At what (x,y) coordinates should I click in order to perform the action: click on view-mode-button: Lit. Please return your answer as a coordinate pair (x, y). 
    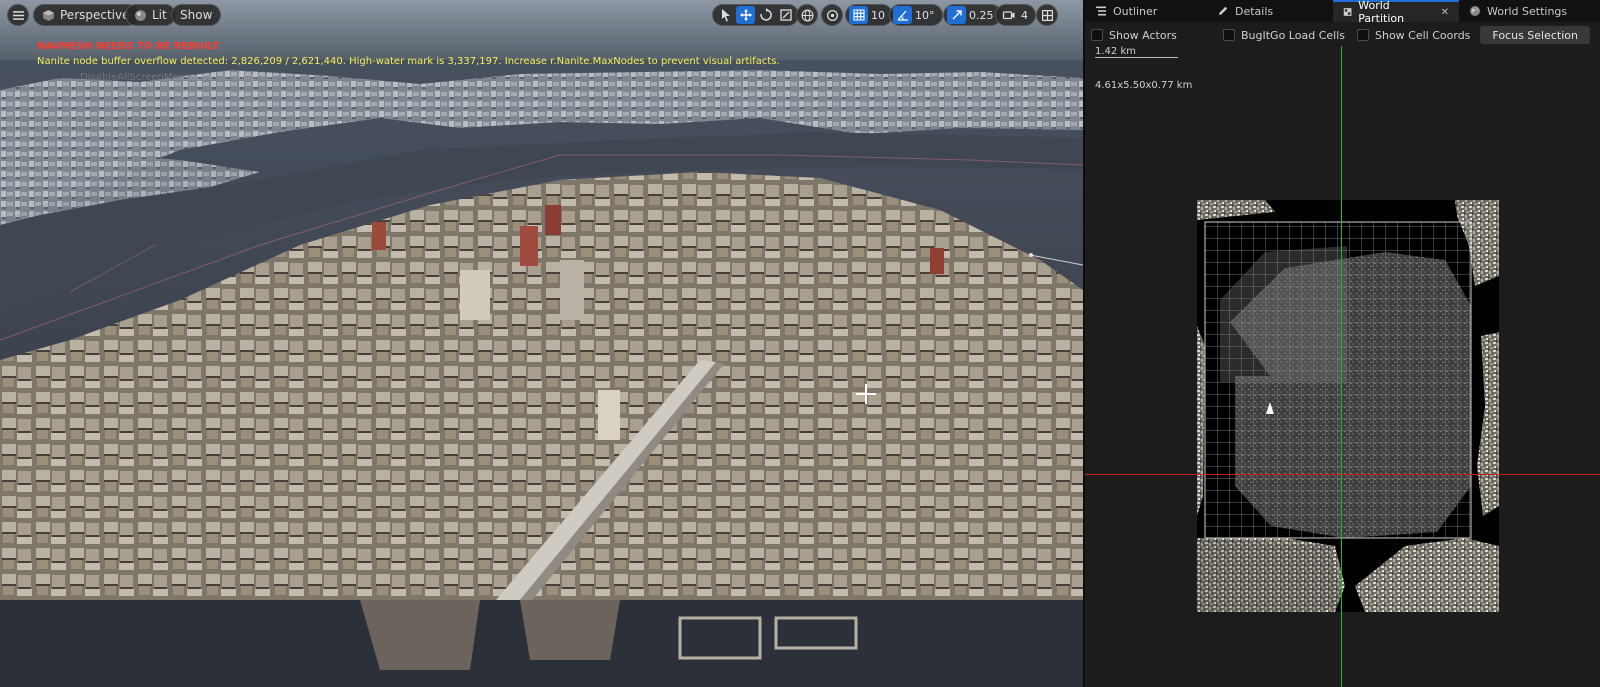
    Looking at the image, I should click on (150, 15).